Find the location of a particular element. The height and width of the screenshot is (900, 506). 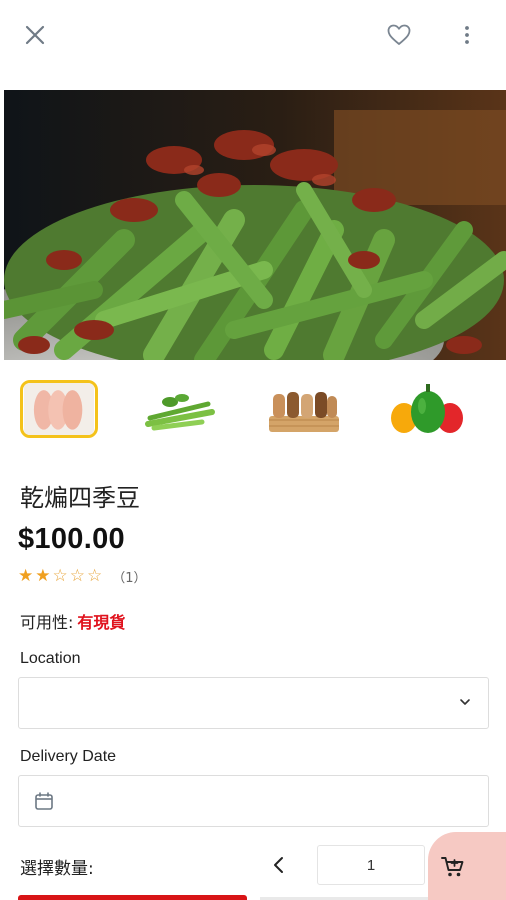

add-to-cart-button is located at coordinates (467, 866).